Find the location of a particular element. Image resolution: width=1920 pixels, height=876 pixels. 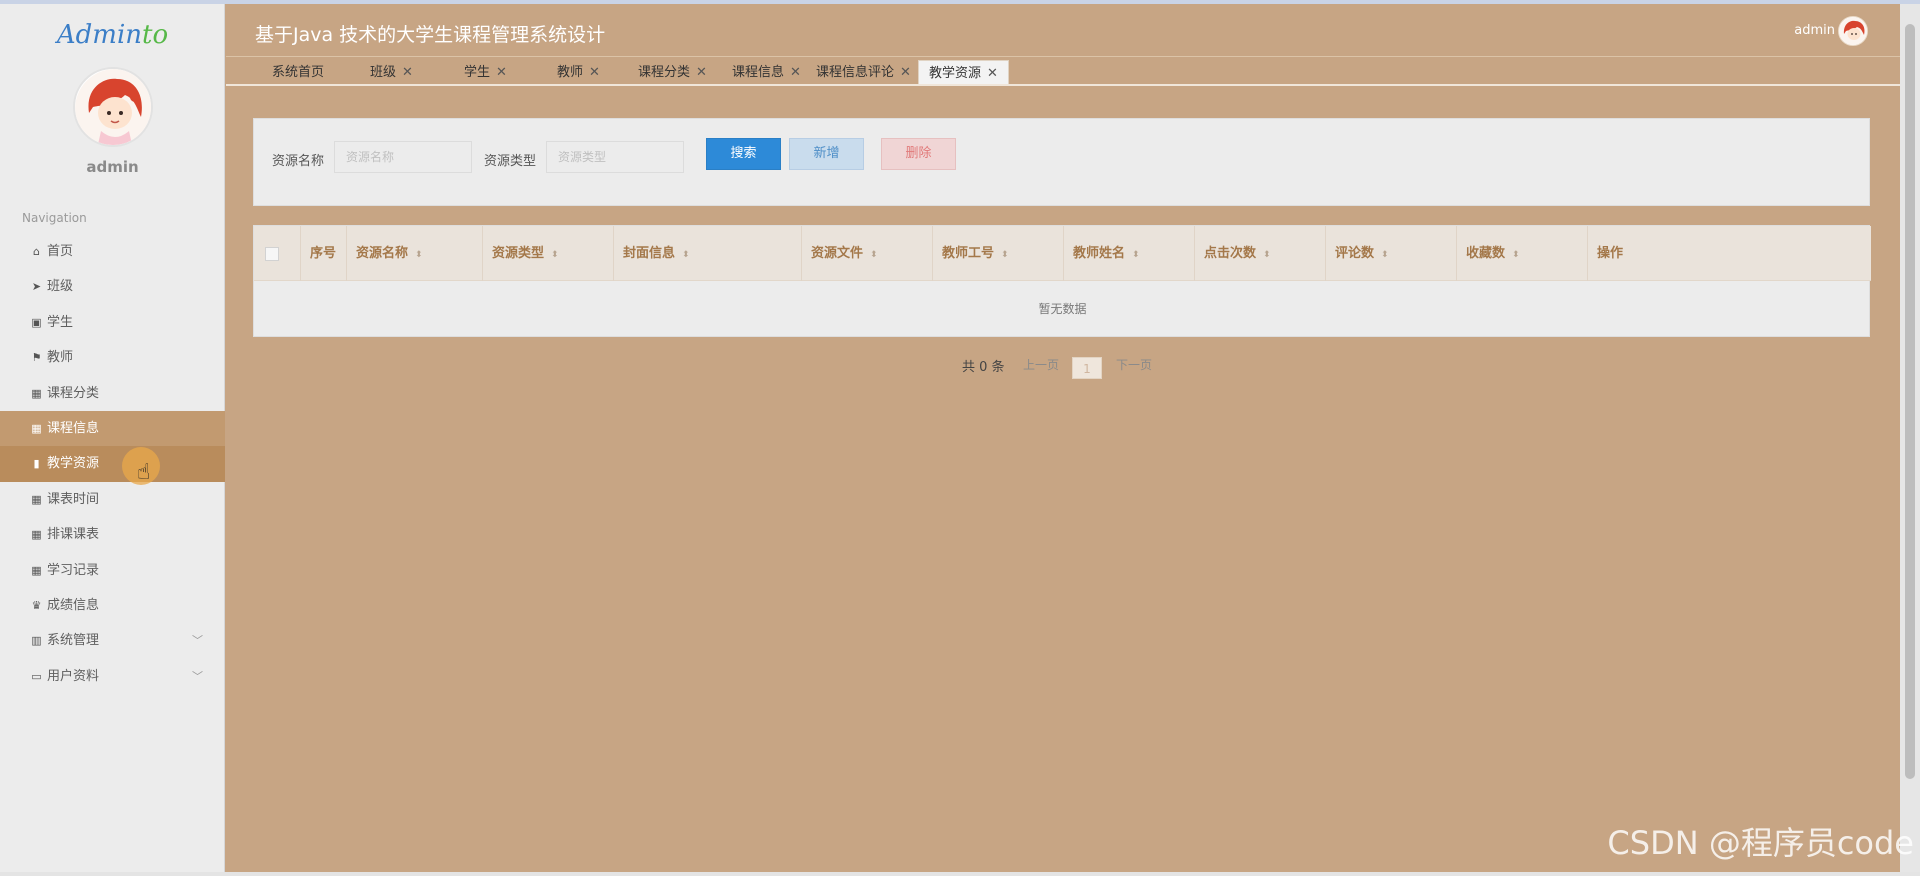

sidebar-item-home: ⌂ 首页 is located at coordinates (112, 251).